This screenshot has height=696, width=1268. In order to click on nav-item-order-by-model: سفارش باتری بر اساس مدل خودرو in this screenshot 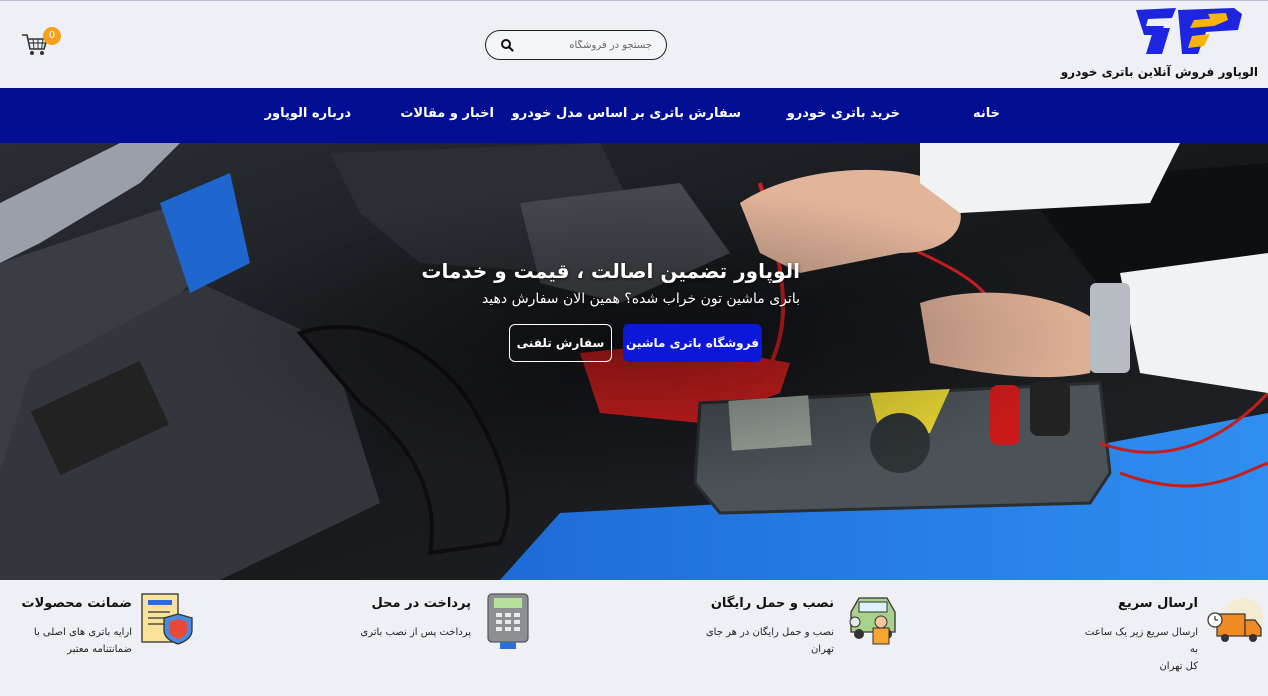, I will do `click(626, 113)`.